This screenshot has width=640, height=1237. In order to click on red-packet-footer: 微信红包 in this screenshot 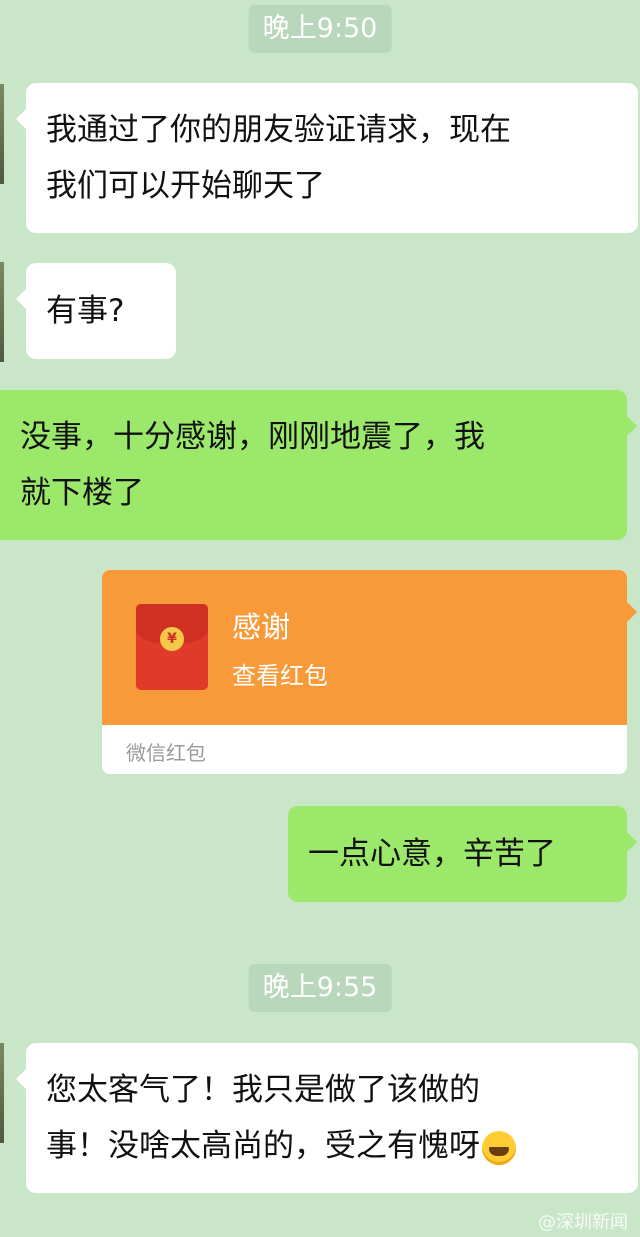, I will do `click(166, 753)`.